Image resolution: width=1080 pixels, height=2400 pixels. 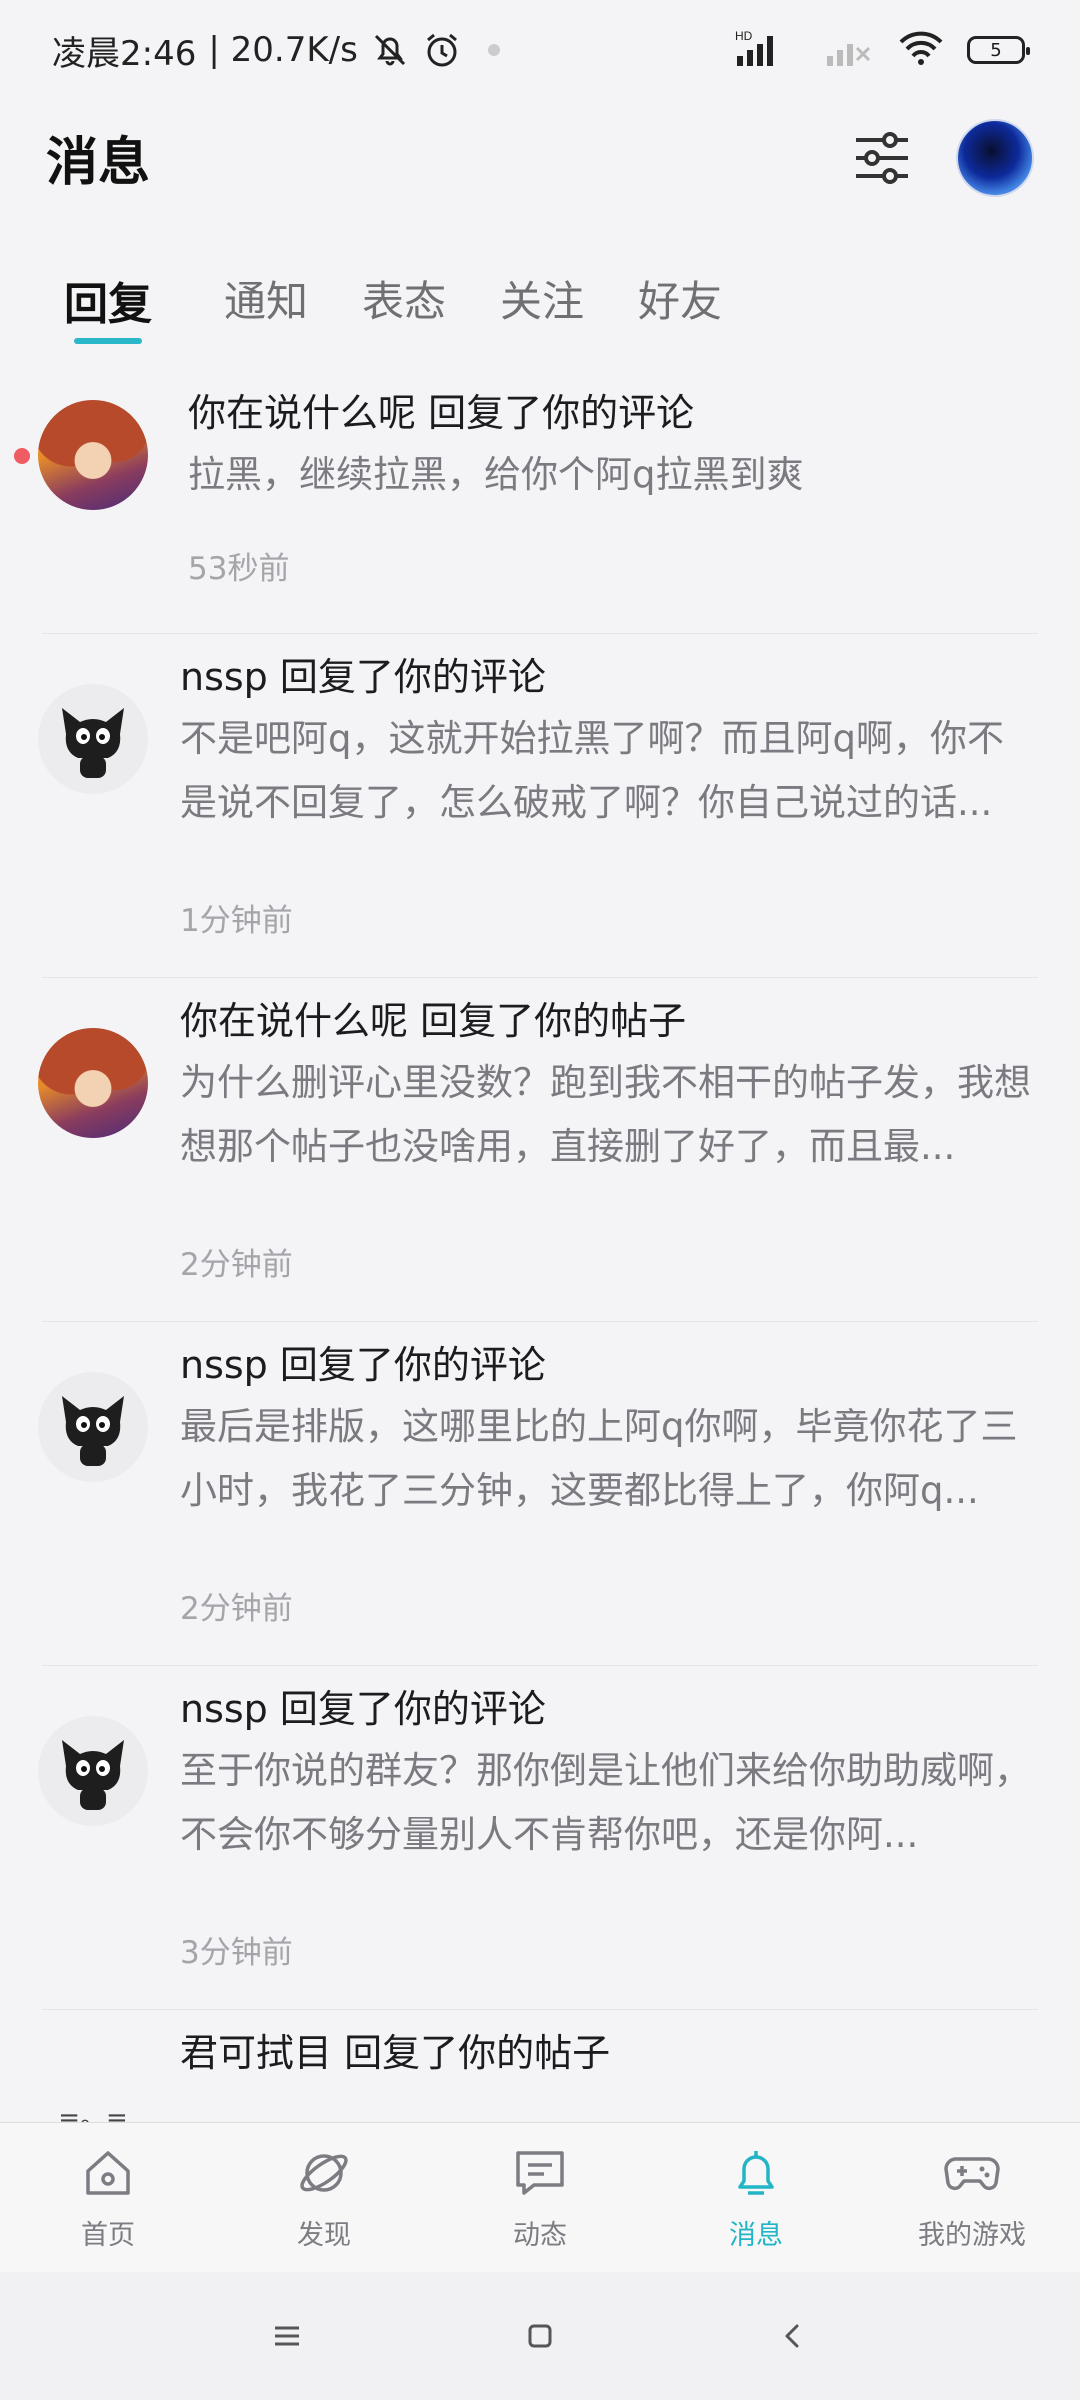 What do you see at coordinates (283, 50) in the screenshot?
I see `network-speed: | 20.7K/s` at bounding box center [283, 50].